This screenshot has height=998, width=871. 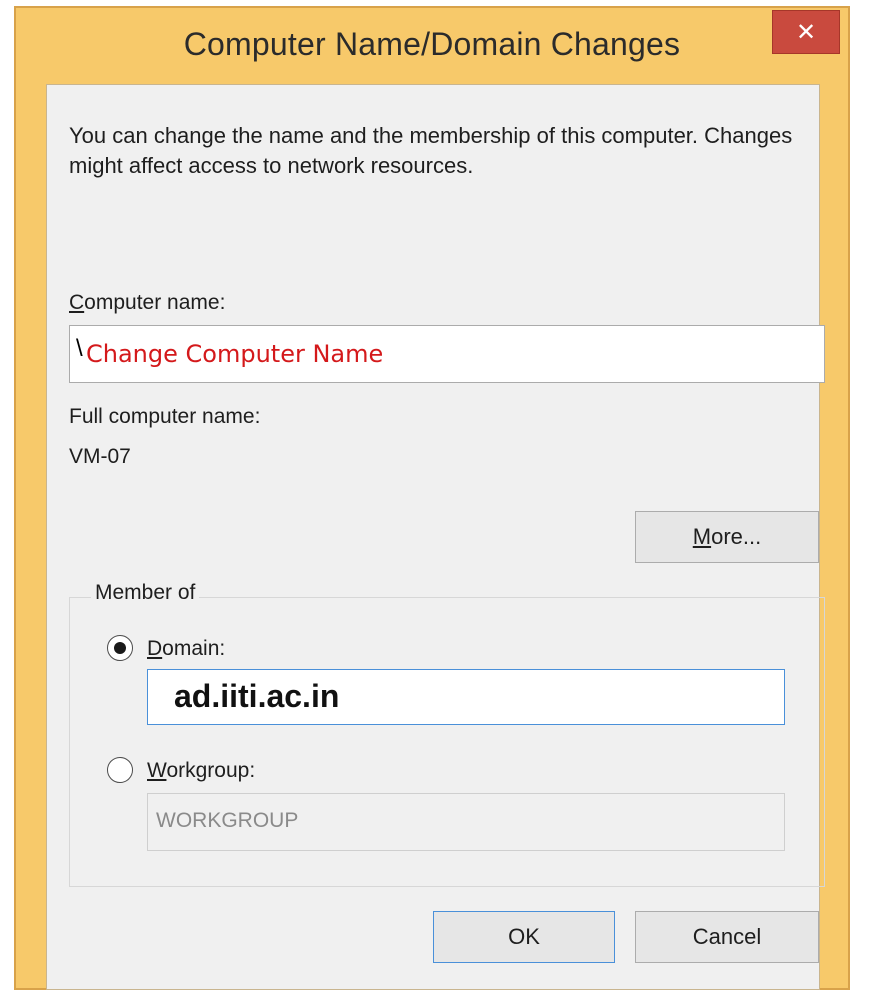 I want to click on computer-name-label: Computer name:, so click(x=147, y=302).